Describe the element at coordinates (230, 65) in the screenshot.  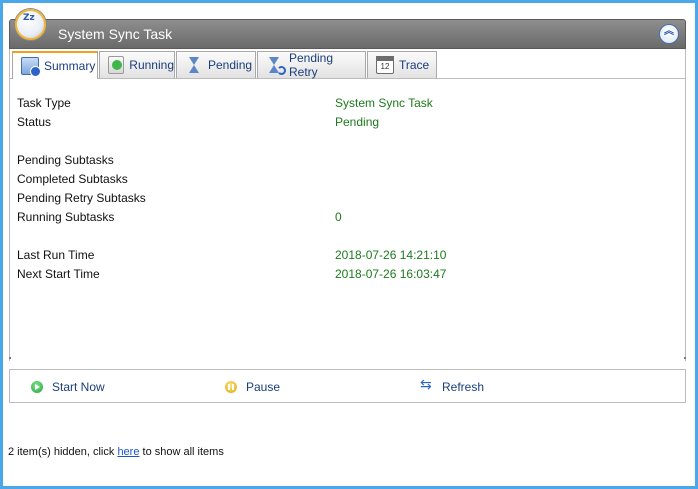
I see `tab-pending-label: Pending` at that location.